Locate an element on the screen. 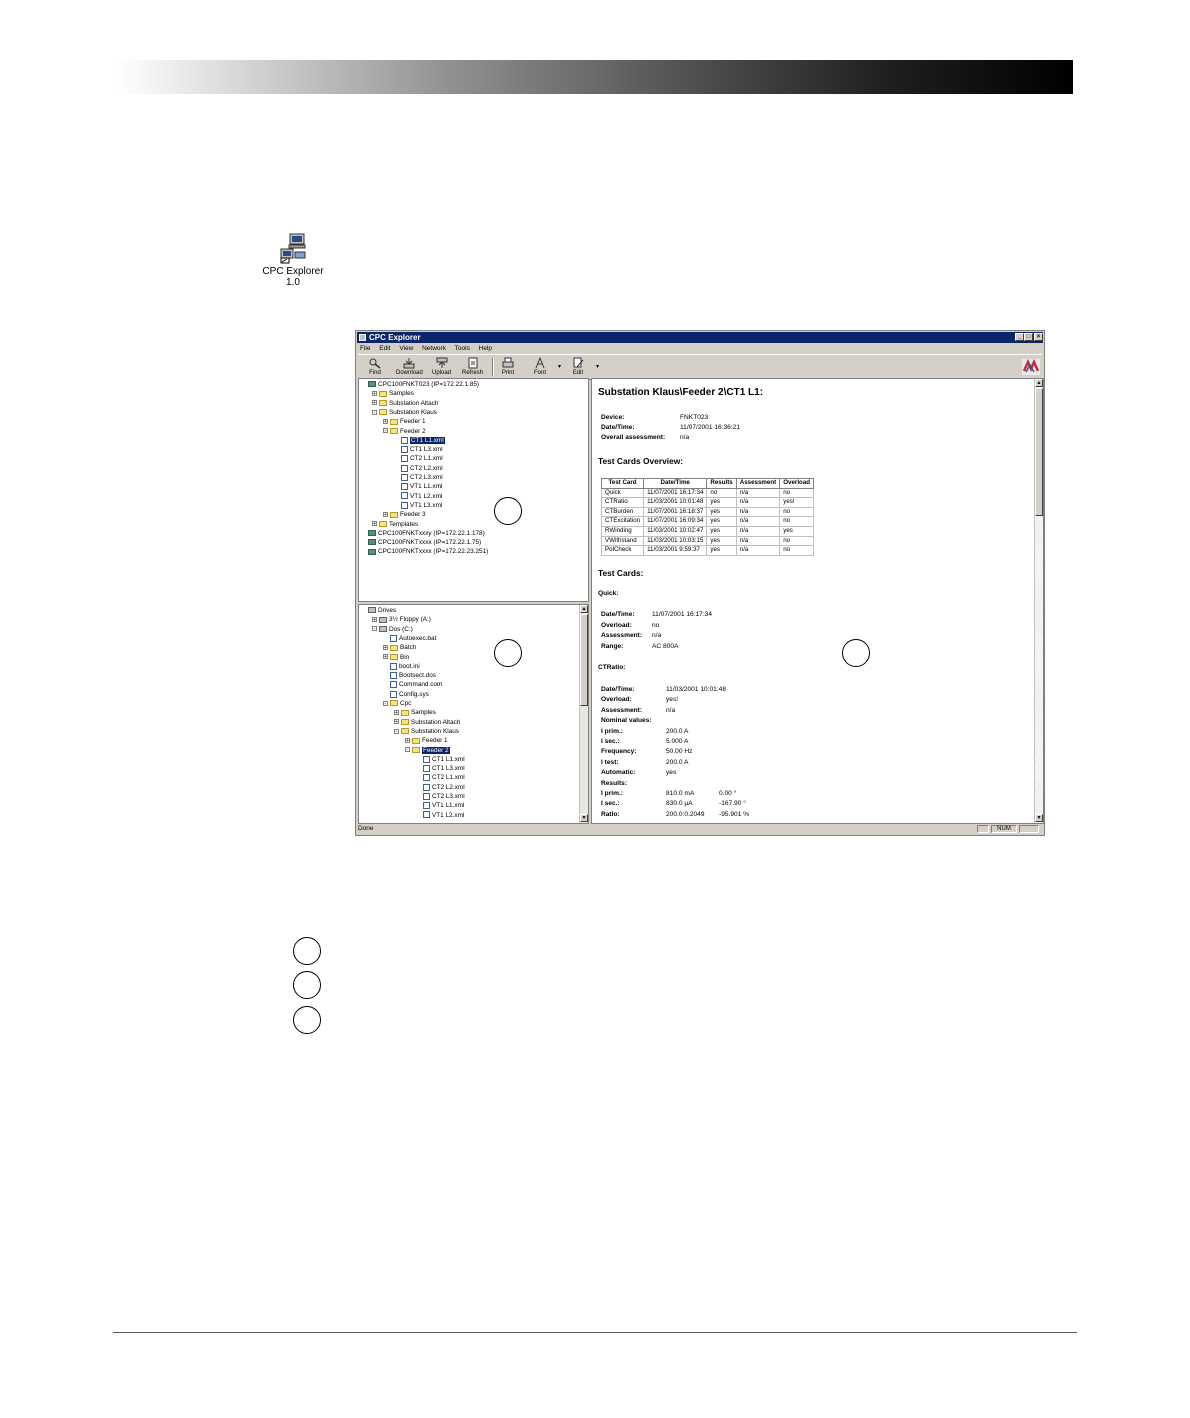 This screenshot has width=1190, height=1418. report-scroll-down-arrow-icon: ▼ is located at coordinates (1039, 818).